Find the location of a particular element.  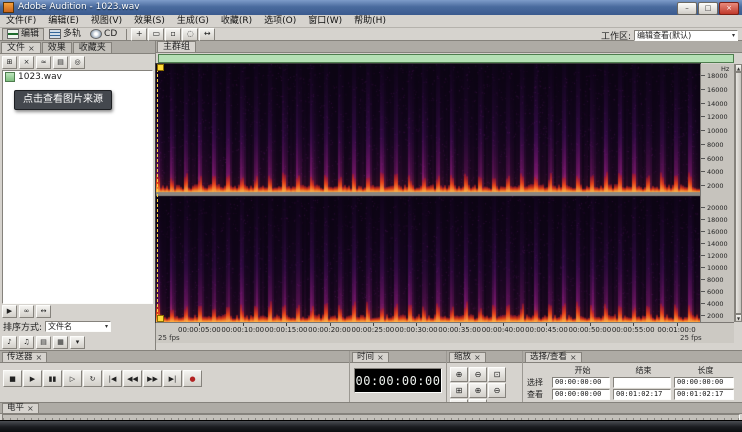

lasso-selection-tool-button: ◌ is located at coordinates (190, 34).